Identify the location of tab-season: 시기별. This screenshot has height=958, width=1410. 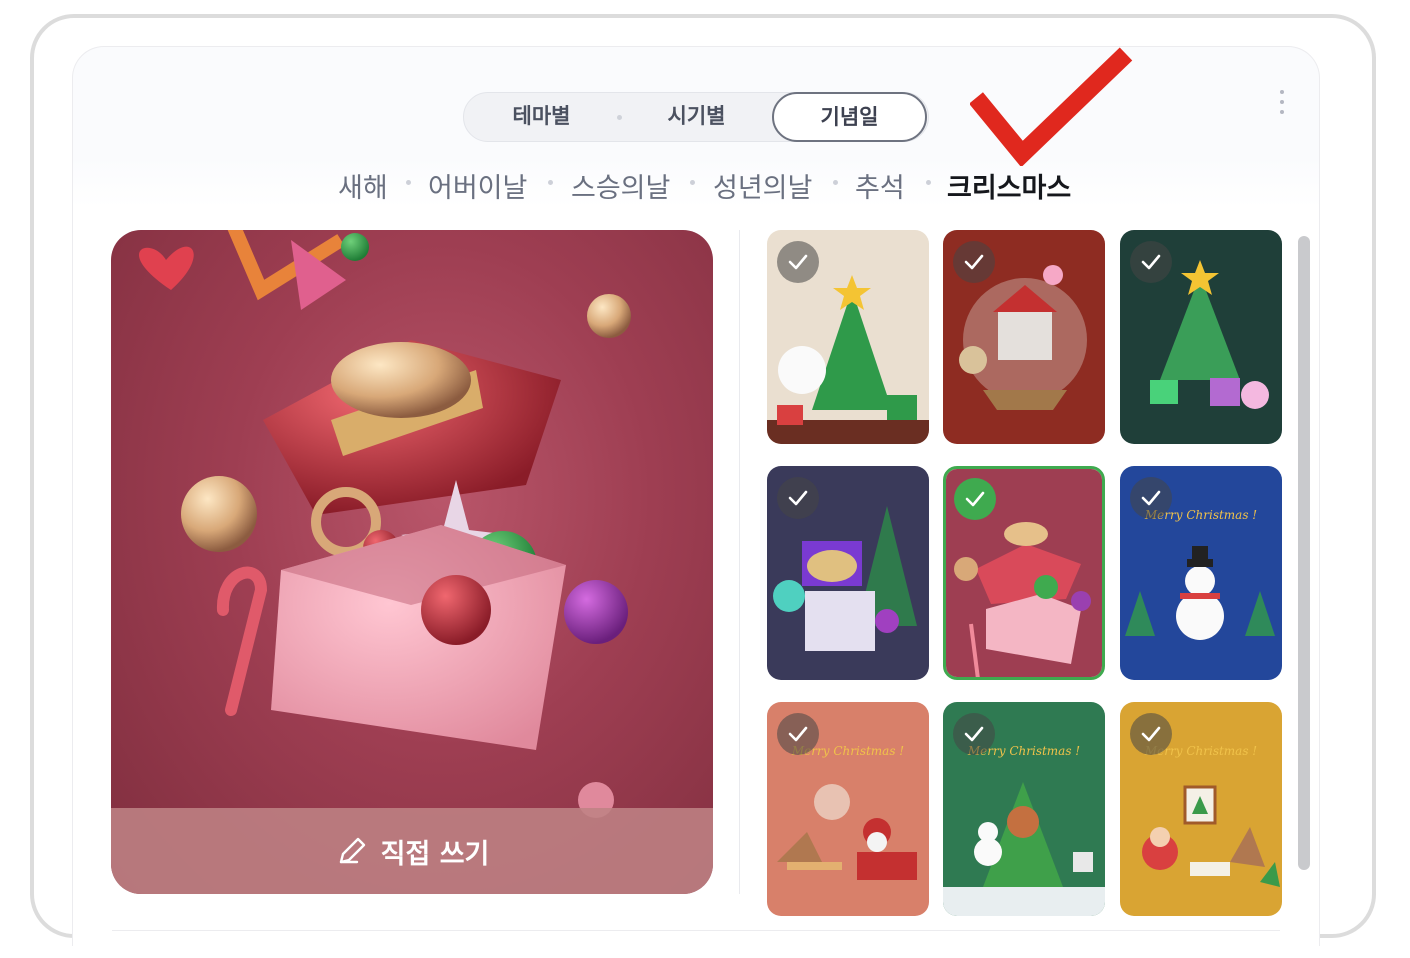
(696, 117).